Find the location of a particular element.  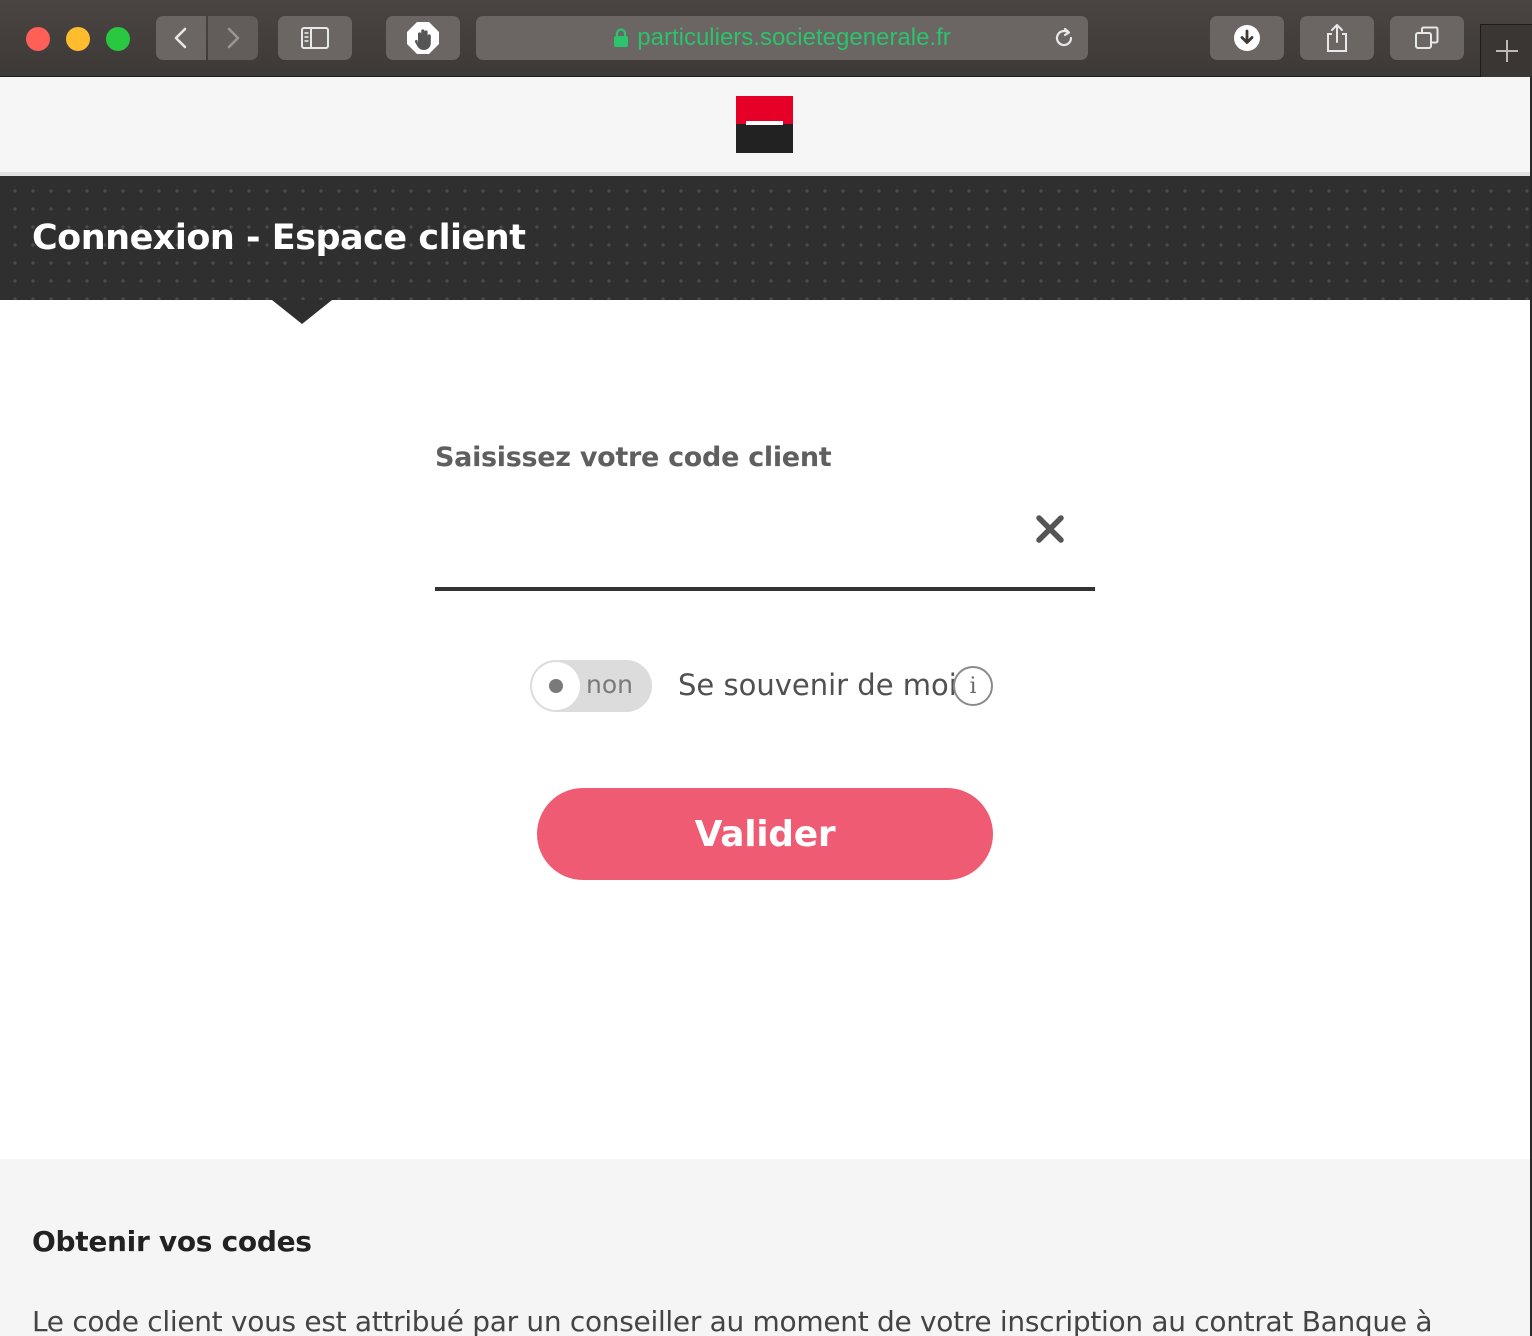

logo-bar is located at coordinates (764, 123).